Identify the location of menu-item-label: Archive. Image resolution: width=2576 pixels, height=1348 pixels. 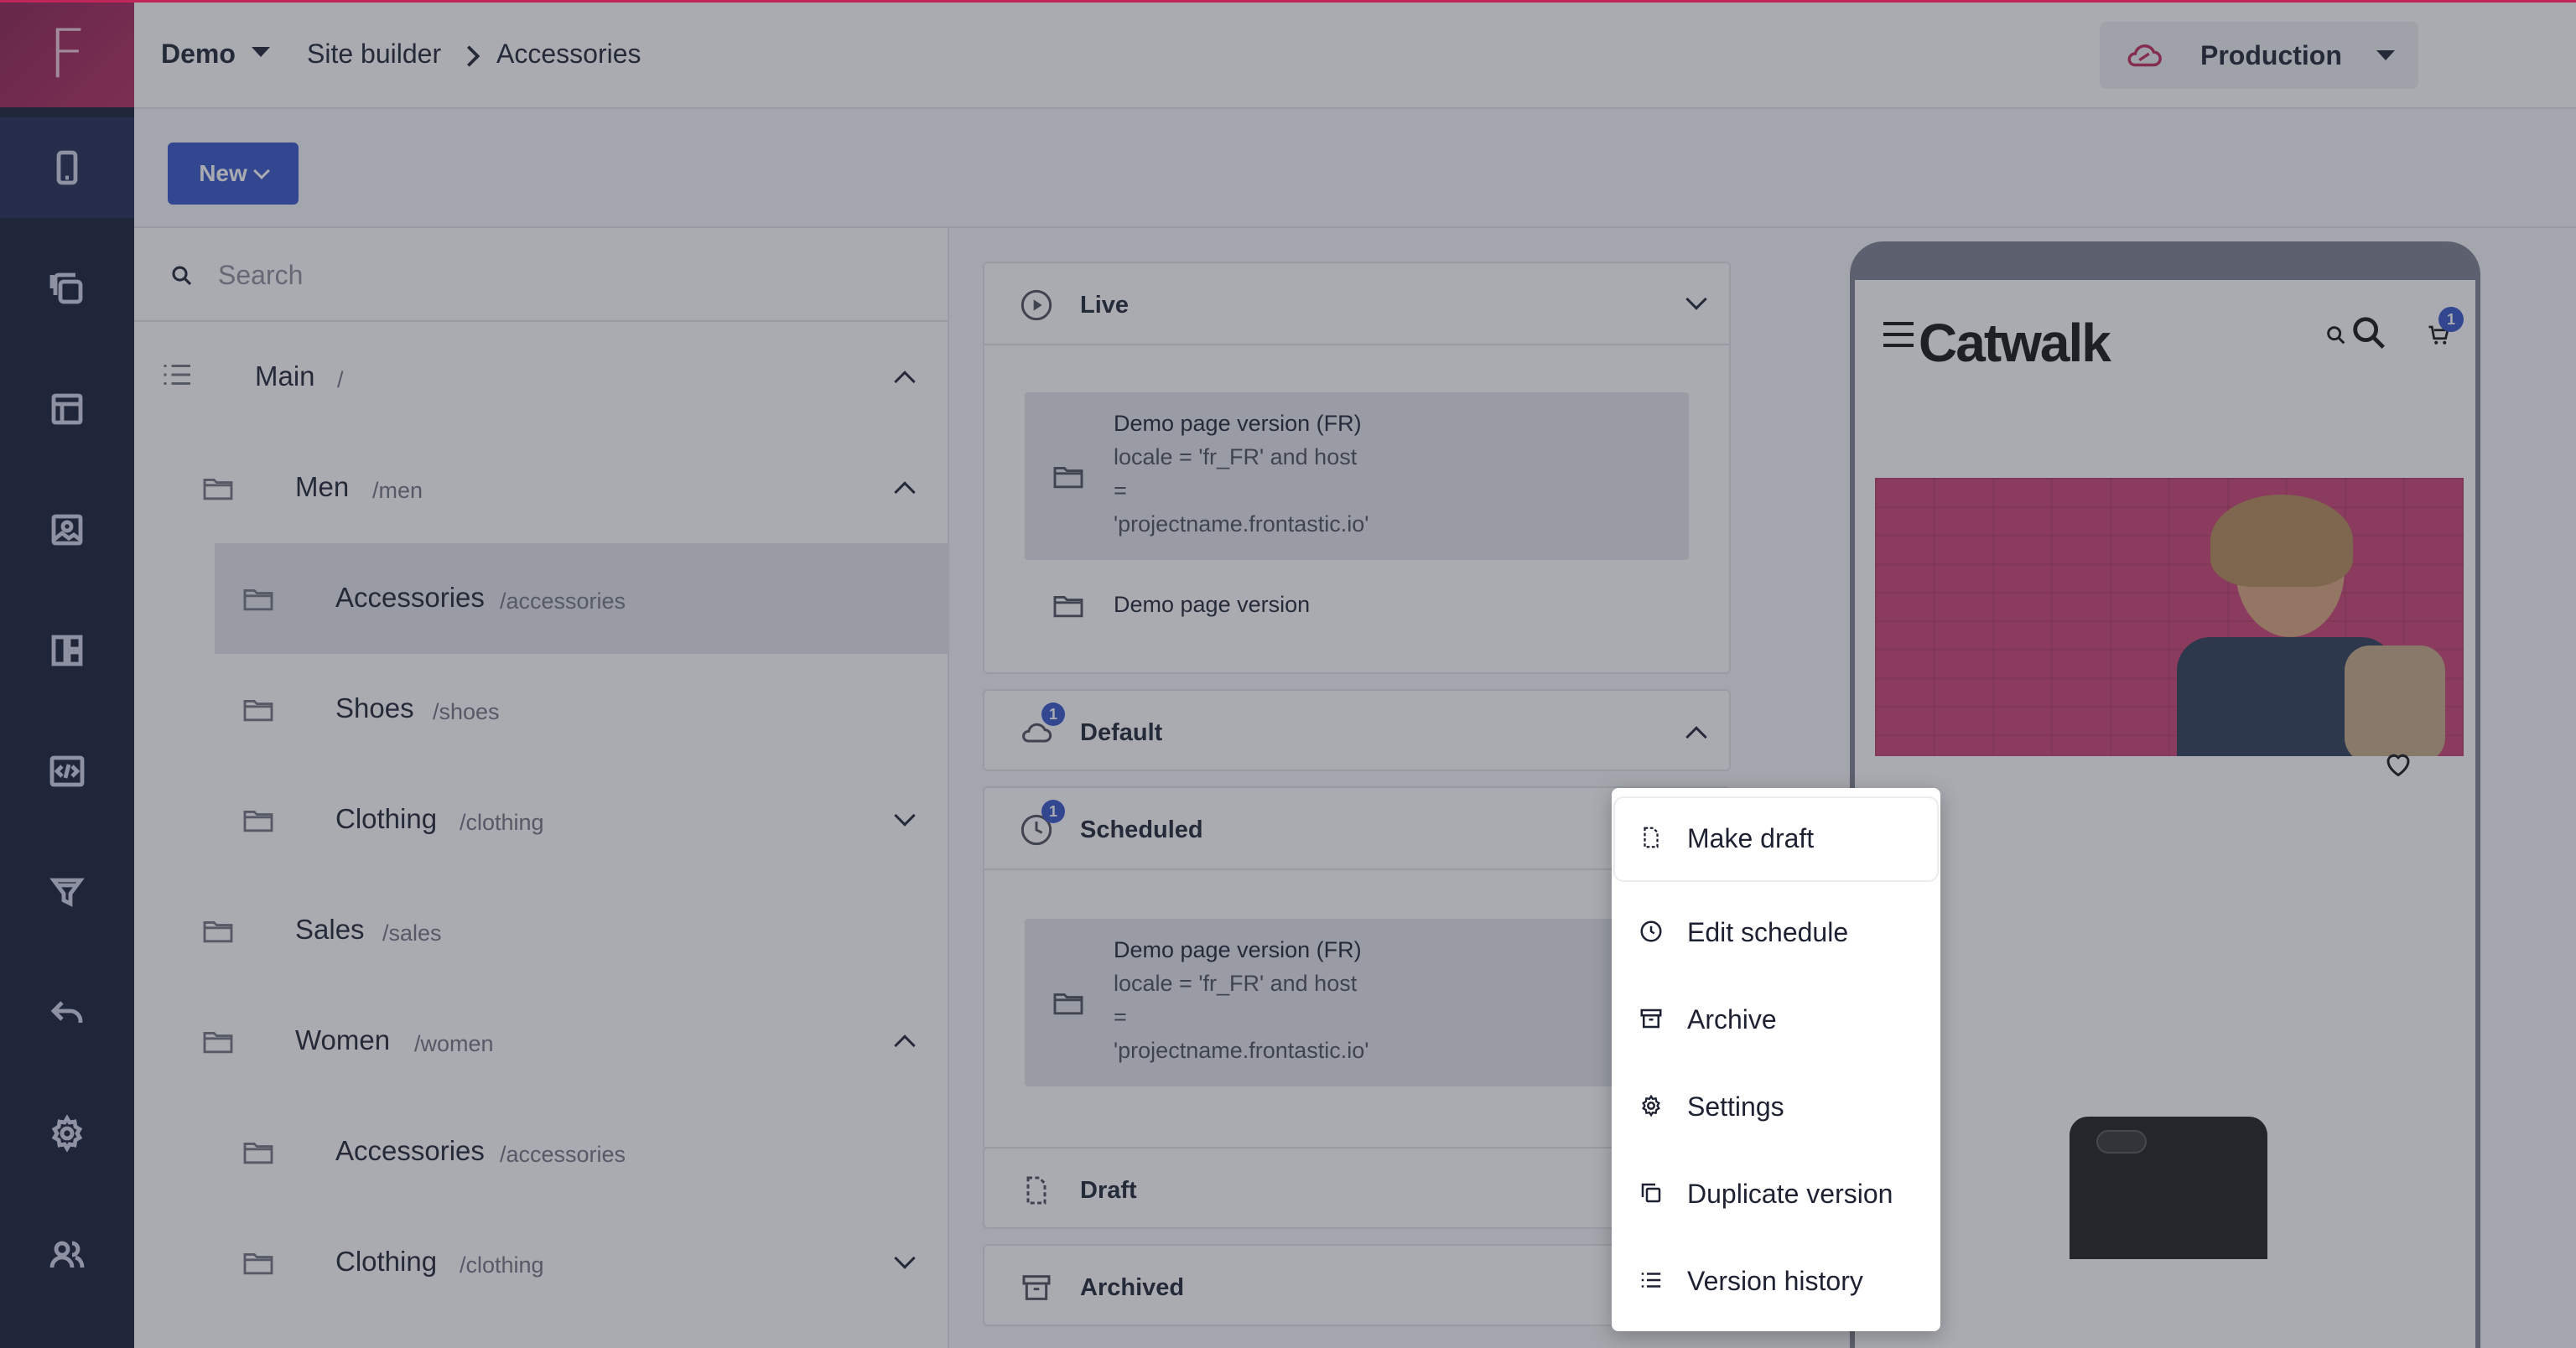
(1732, 1019).